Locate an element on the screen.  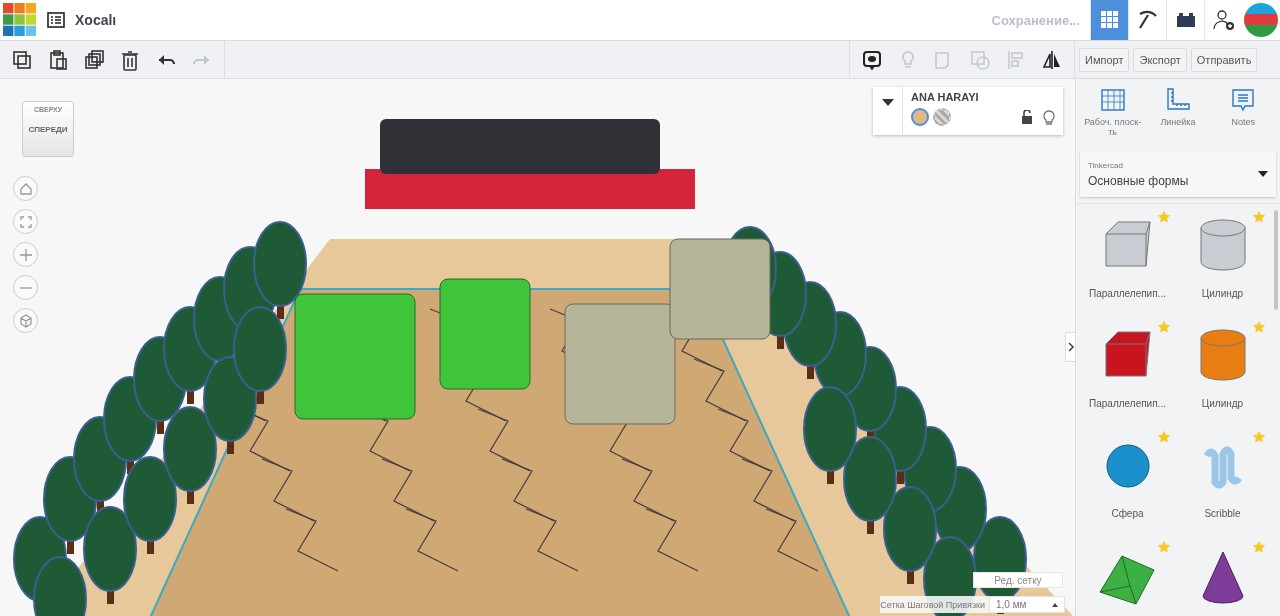
snap-grid-dropdown: 1,0 мм is located at coordinates (1027, 604).